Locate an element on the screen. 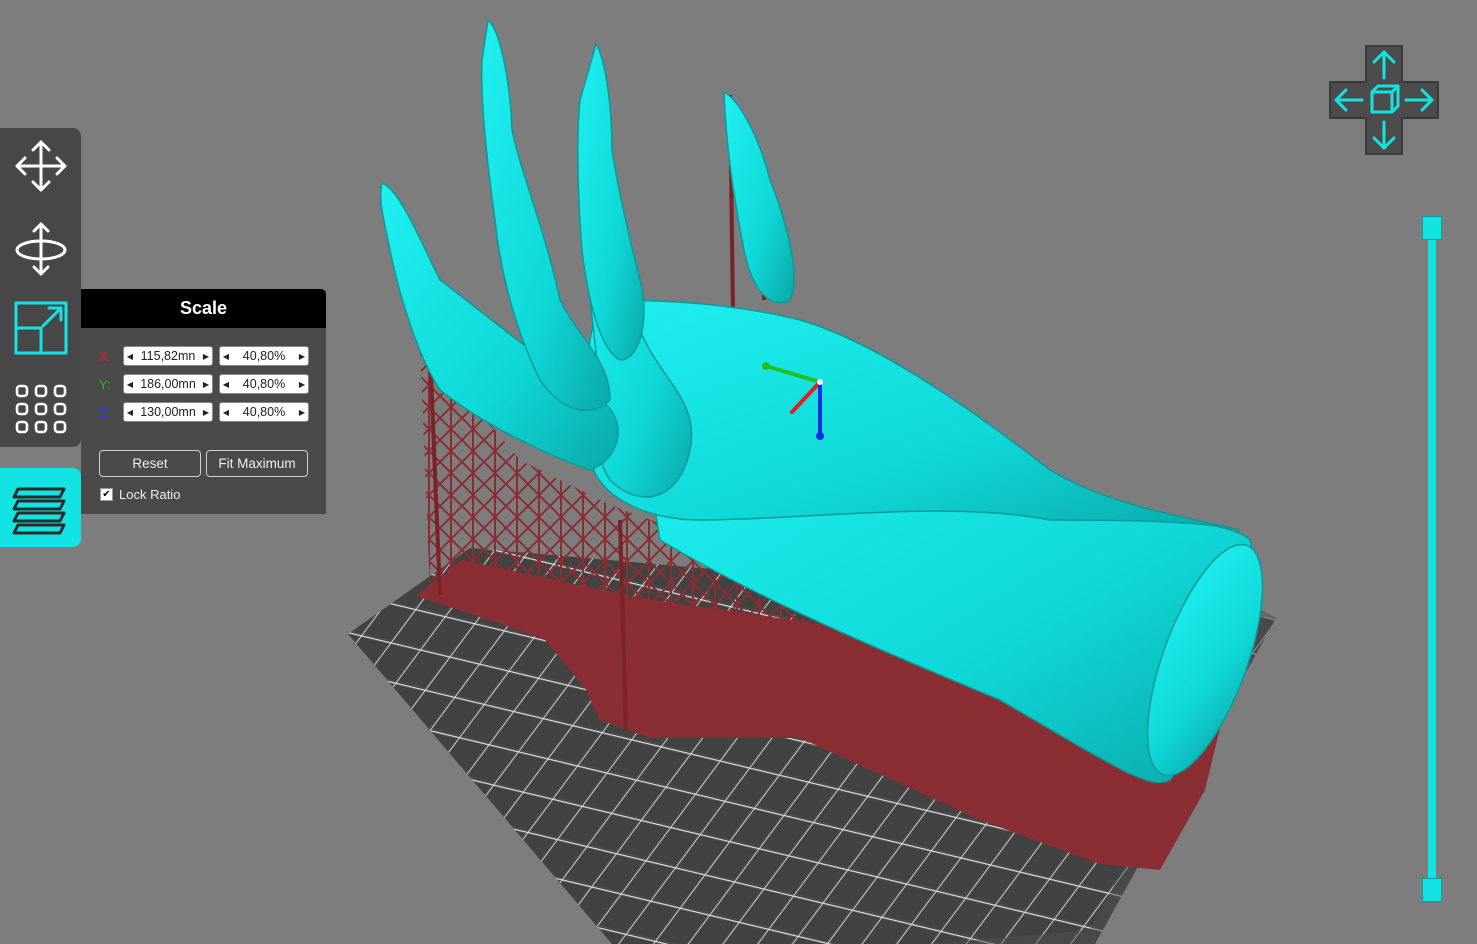 The image size is (1477, 944). slider-handle-bottom is located at coordinates (1432, 890).